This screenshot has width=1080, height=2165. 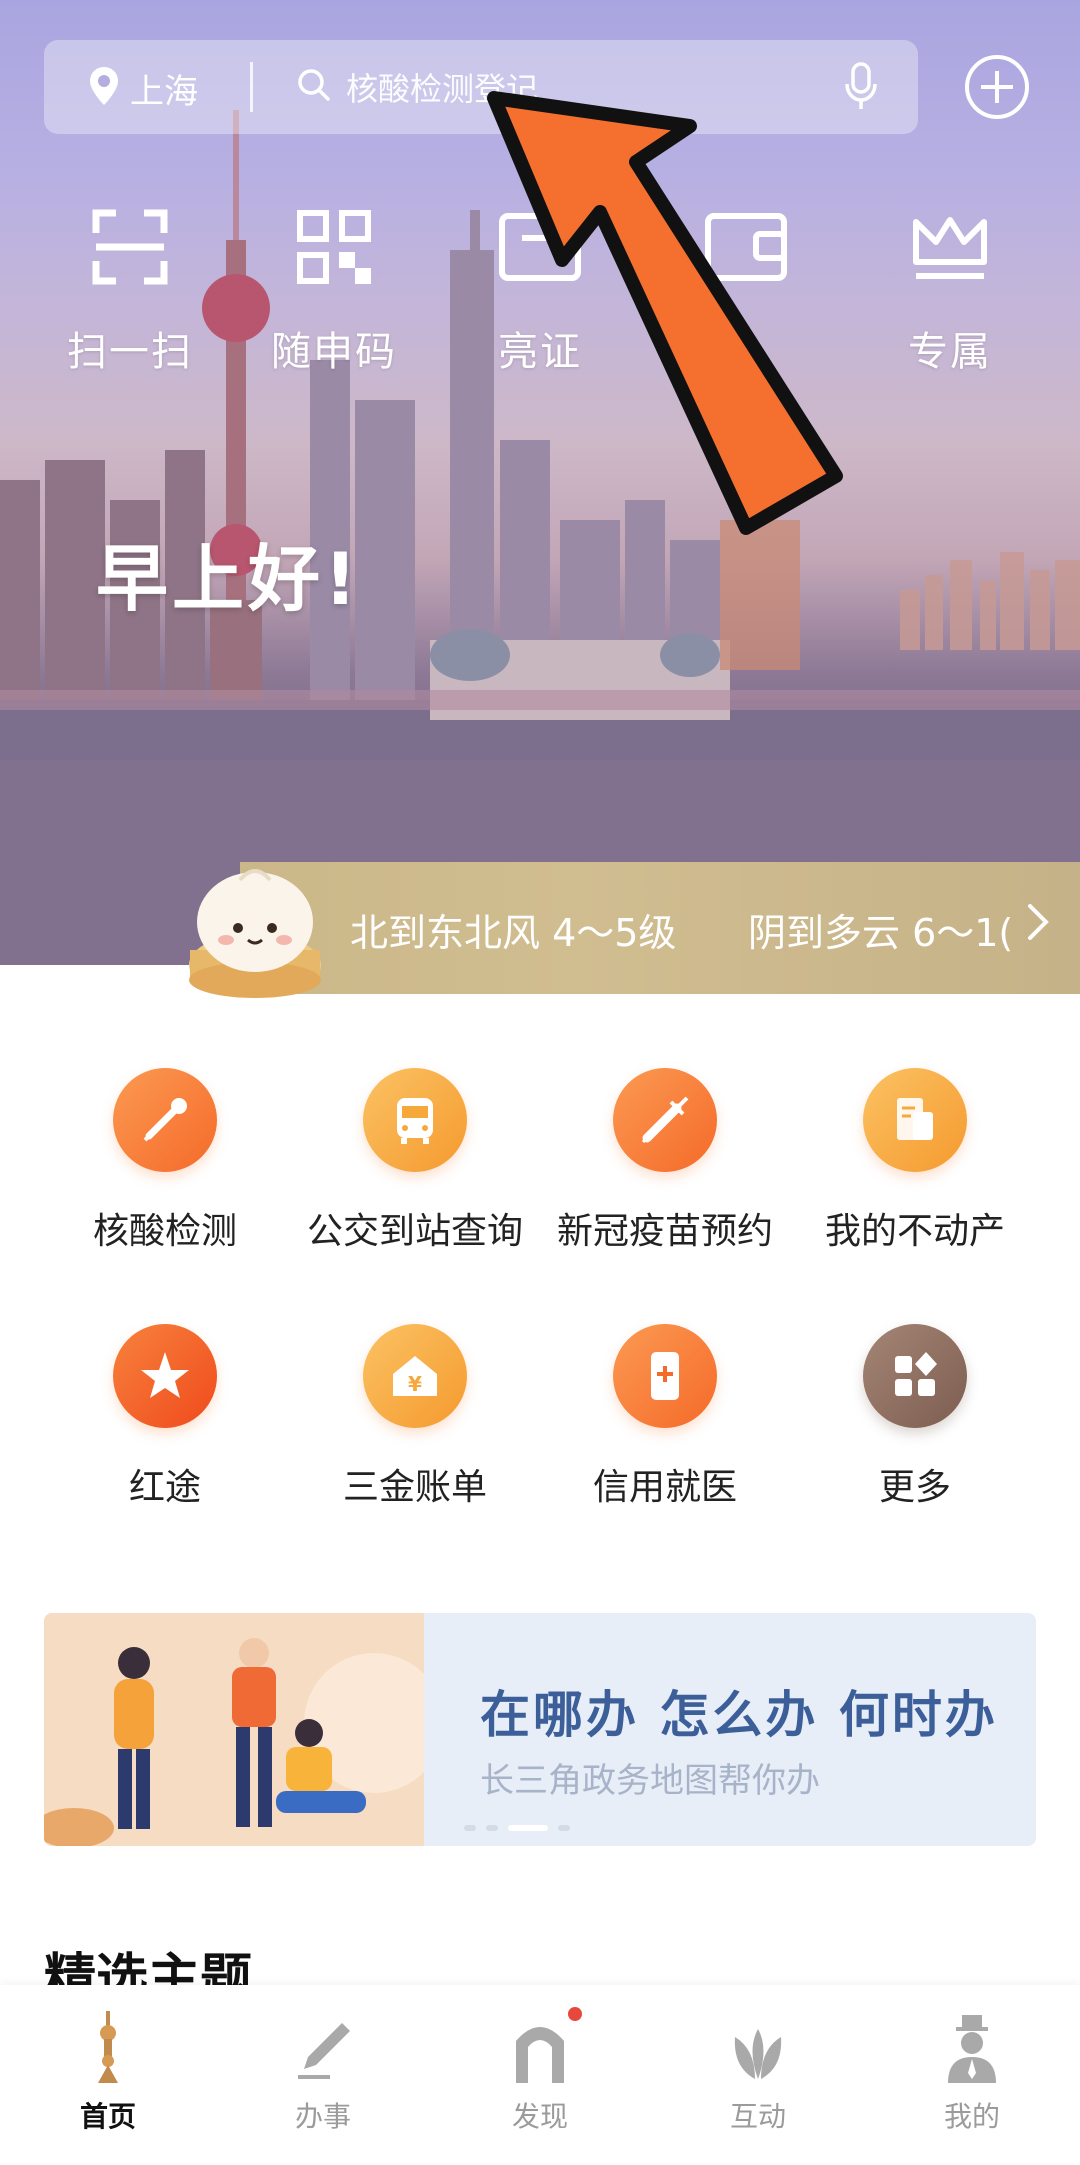 What do you see at coordinates (665, 313) in the screenshot?
I see `annotation-arrow-icon` at bounding box center [665, 313].